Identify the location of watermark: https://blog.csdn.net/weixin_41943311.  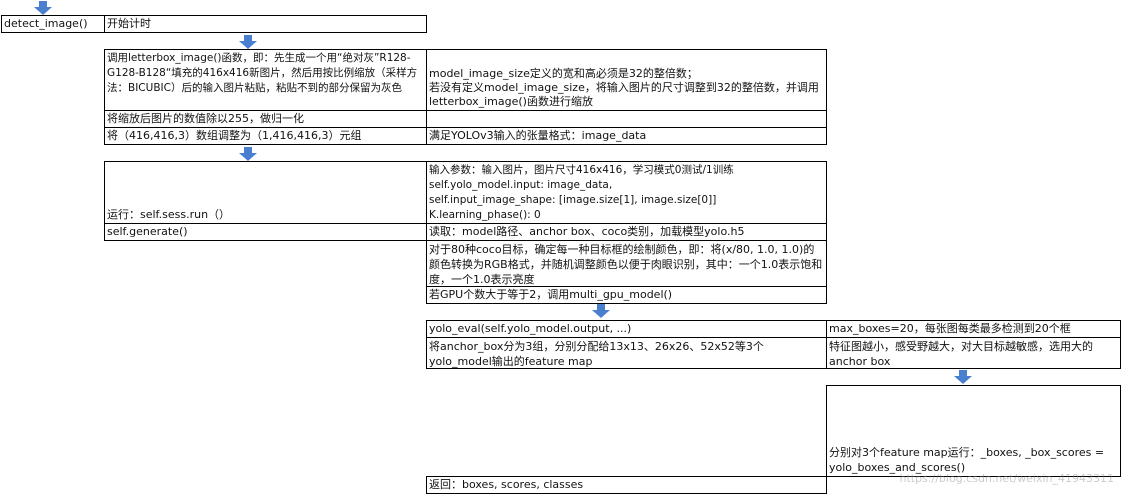
(1006, 478).